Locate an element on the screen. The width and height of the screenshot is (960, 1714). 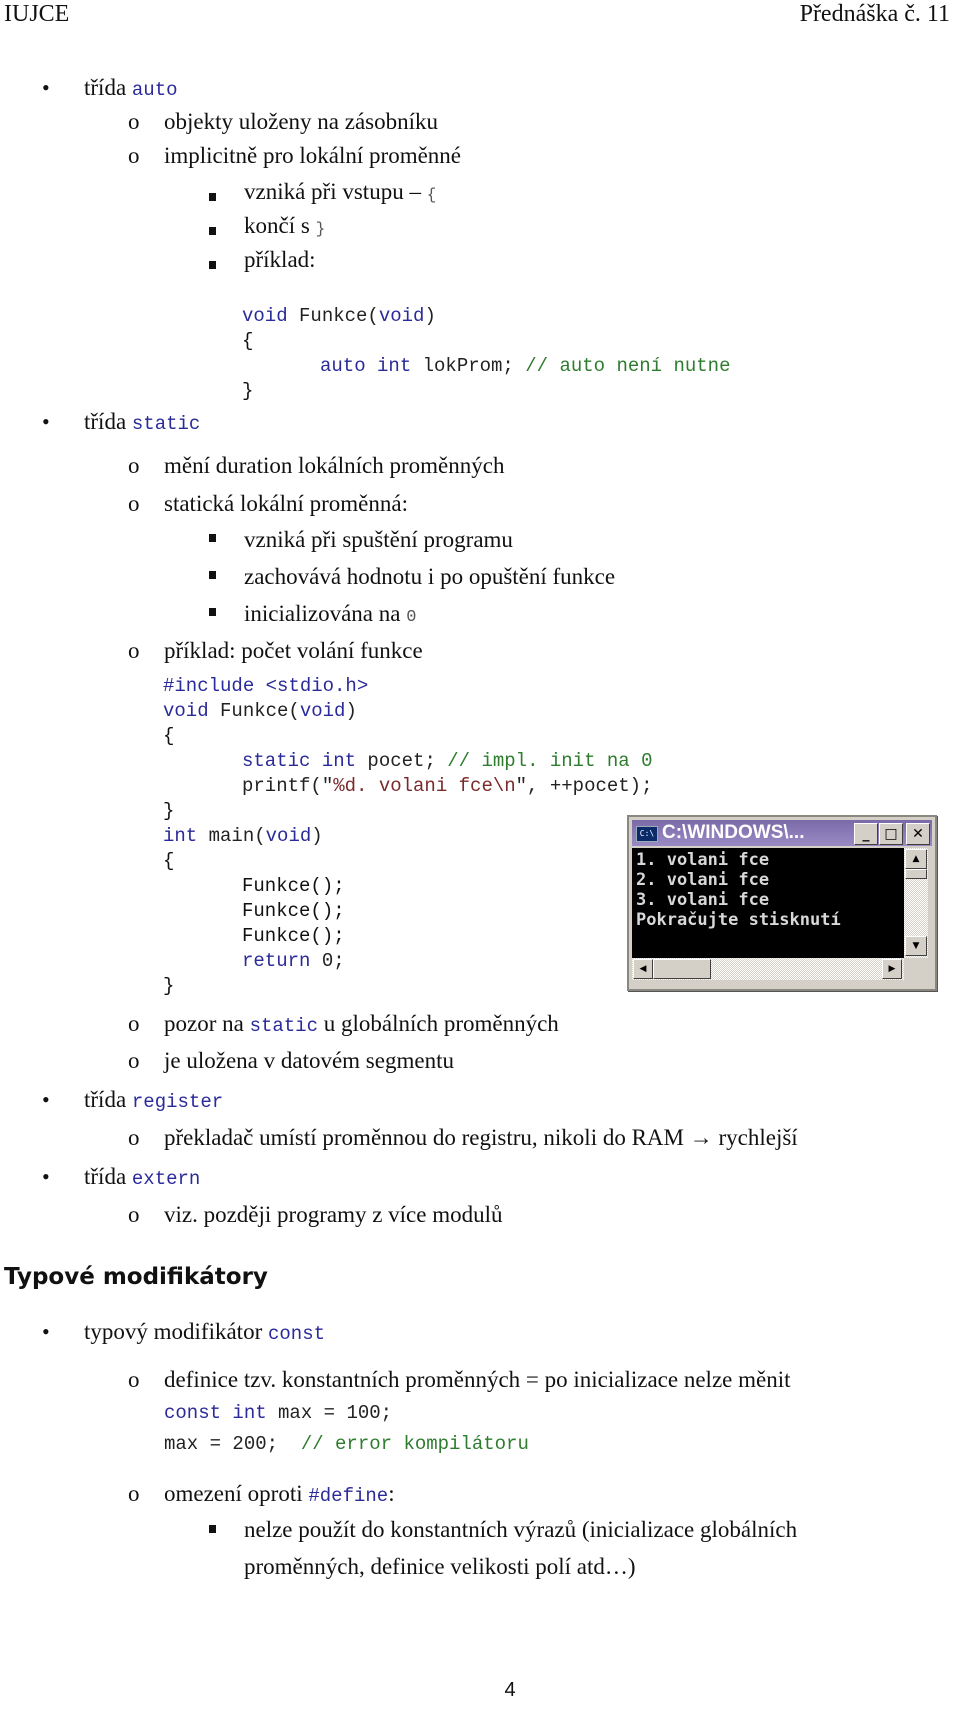
label: : is located at coordinates (391, 1493).